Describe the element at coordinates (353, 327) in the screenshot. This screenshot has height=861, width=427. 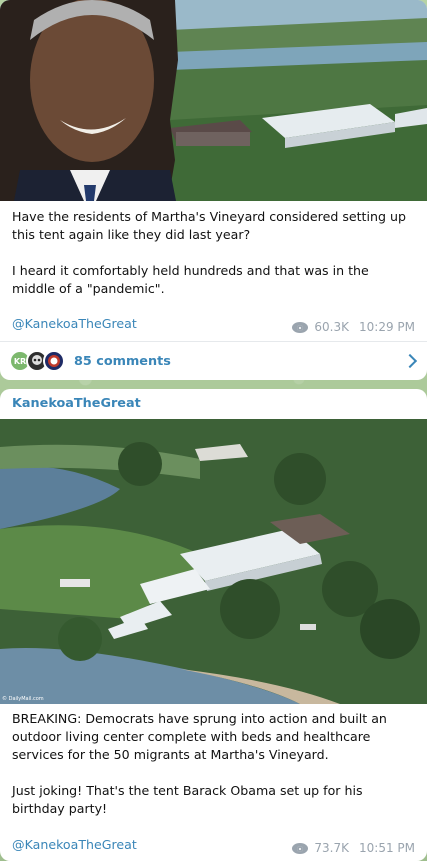
I see `post-1-meta: 60.3K 10:29 PM` at that location.